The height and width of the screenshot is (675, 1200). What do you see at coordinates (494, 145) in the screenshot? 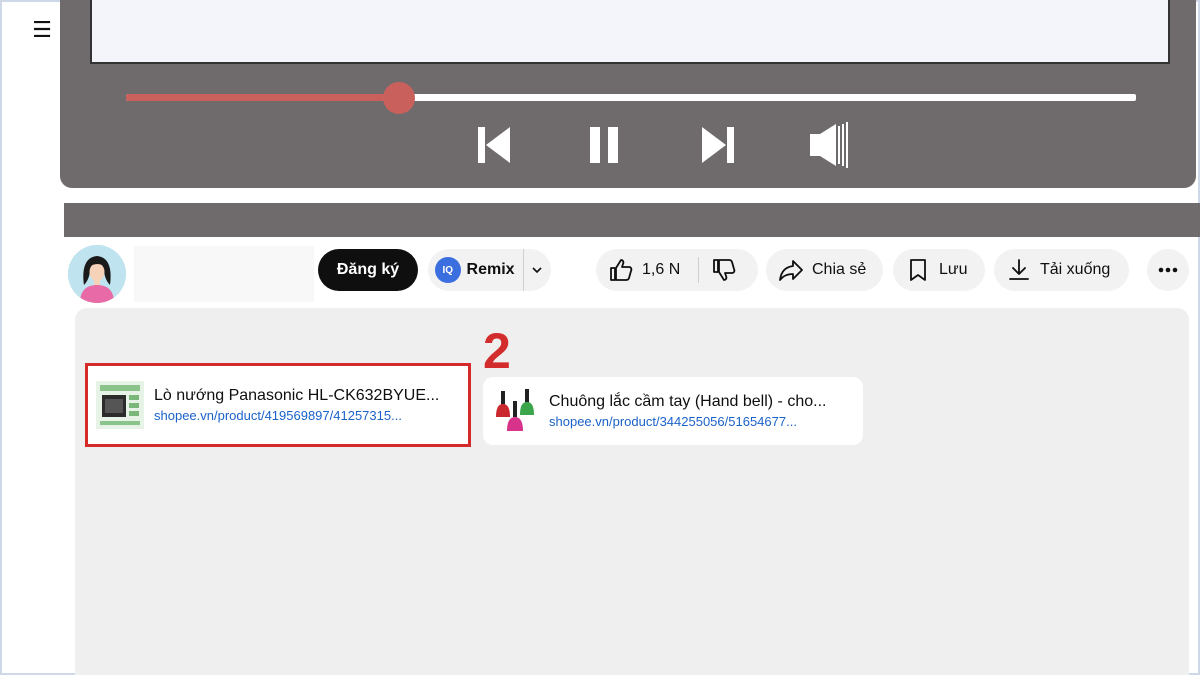
I see `previous-icon` at bounding box center [494, 145].